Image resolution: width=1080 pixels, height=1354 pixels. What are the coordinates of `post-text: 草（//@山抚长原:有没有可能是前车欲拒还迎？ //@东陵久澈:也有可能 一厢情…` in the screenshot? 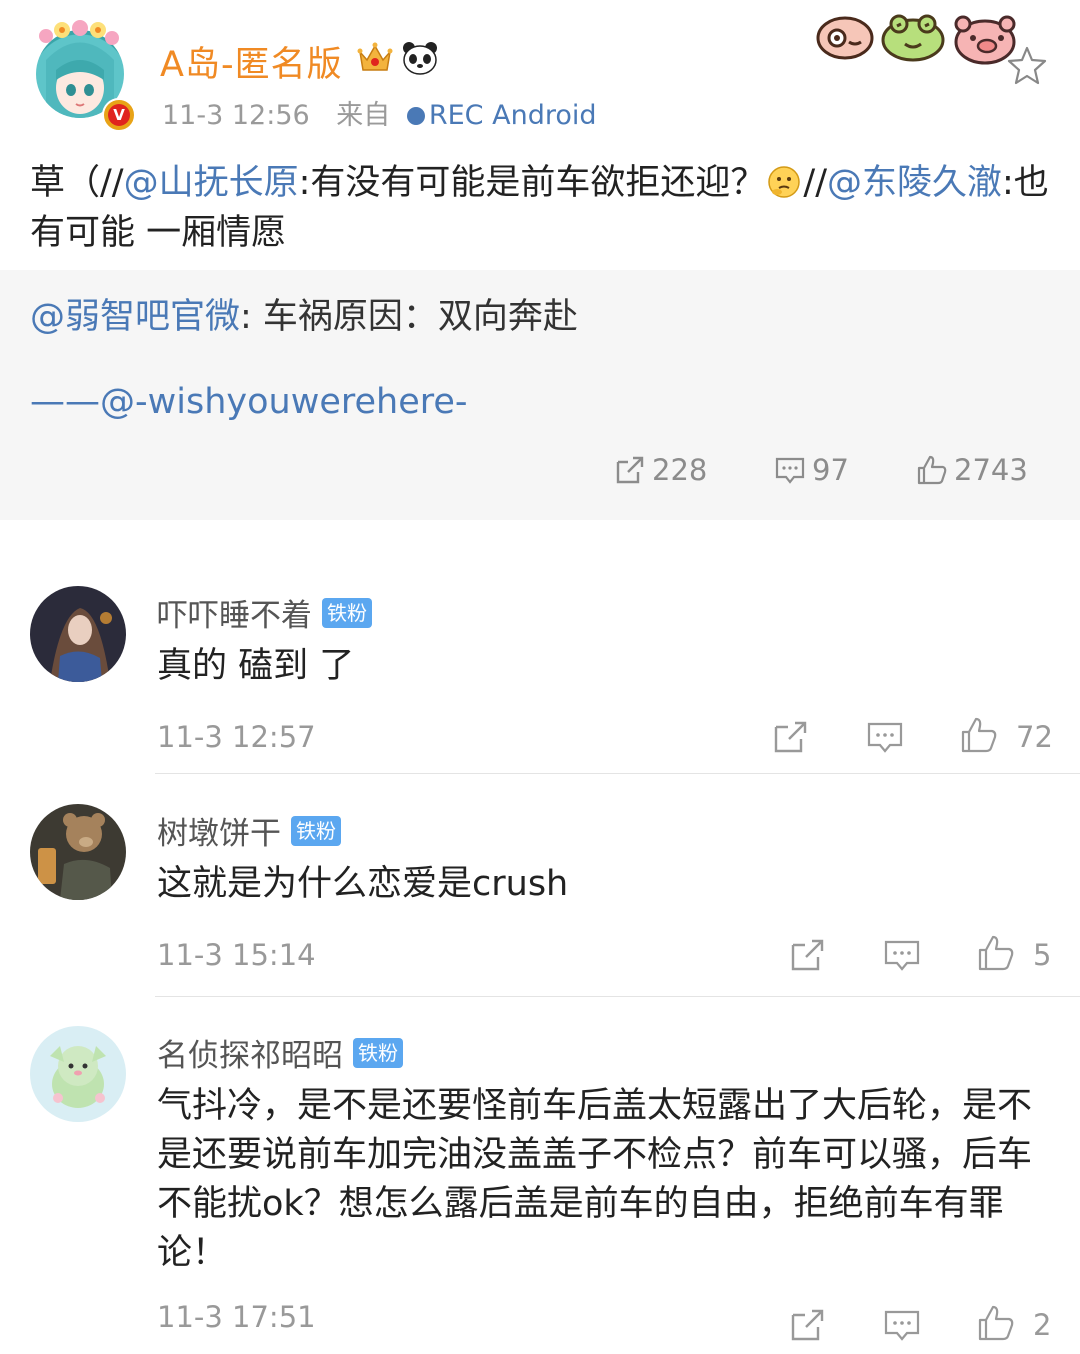 It's located at (540, 208).